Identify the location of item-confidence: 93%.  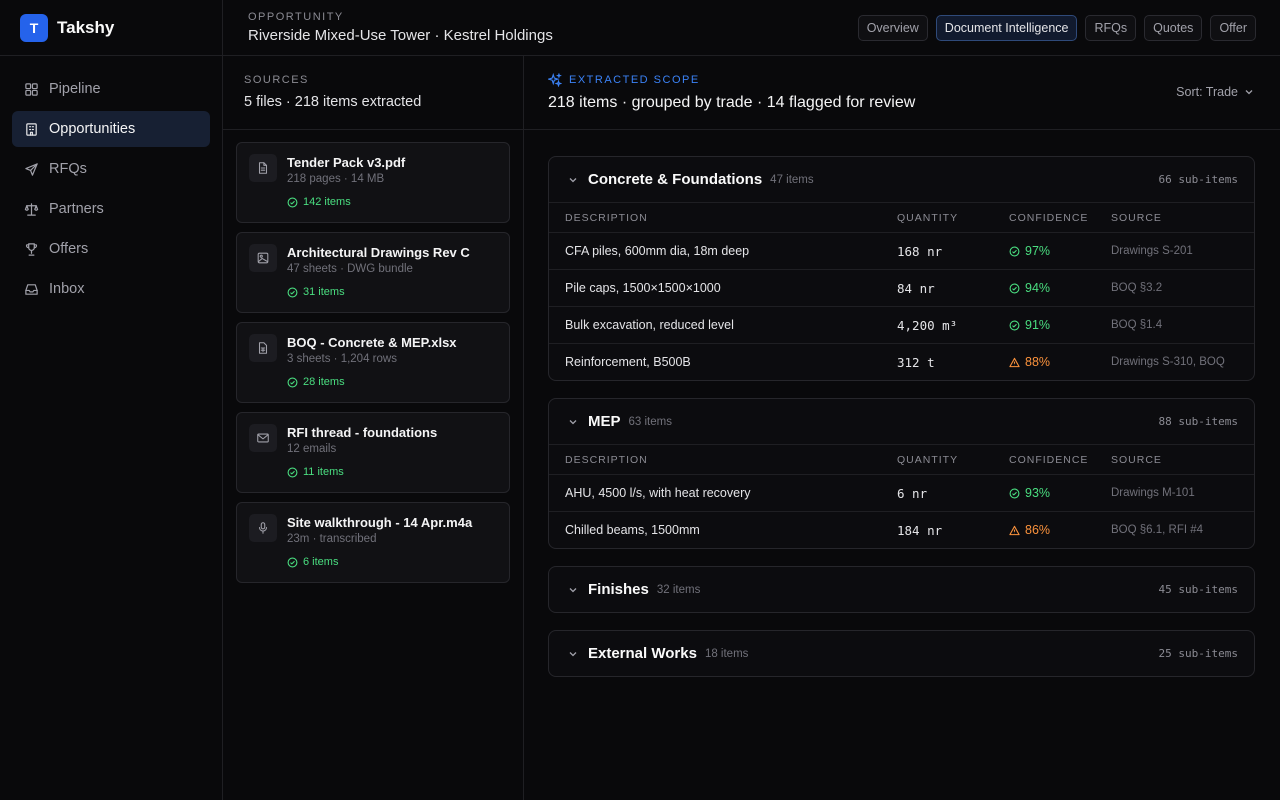
(1060, 493).